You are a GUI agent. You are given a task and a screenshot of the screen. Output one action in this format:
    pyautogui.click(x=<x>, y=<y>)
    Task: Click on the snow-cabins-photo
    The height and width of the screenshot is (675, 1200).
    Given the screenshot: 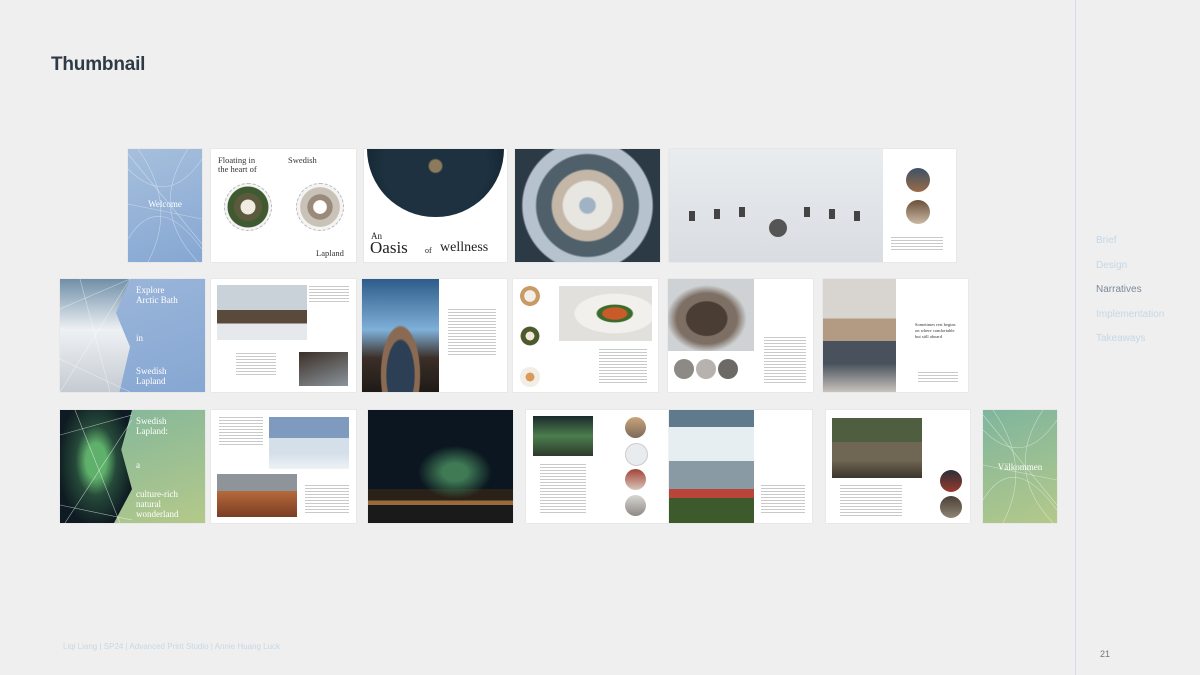 What is the action you would take?
    pyautogui.click(x=776, y=205)
    